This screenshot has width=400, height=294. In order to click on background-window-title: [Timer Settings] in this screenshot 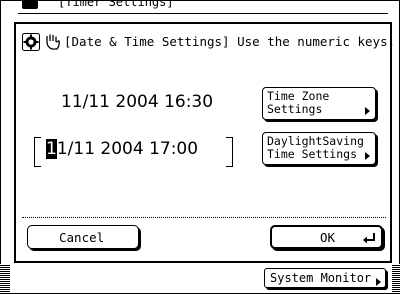, I will do `click(116, 4)`.